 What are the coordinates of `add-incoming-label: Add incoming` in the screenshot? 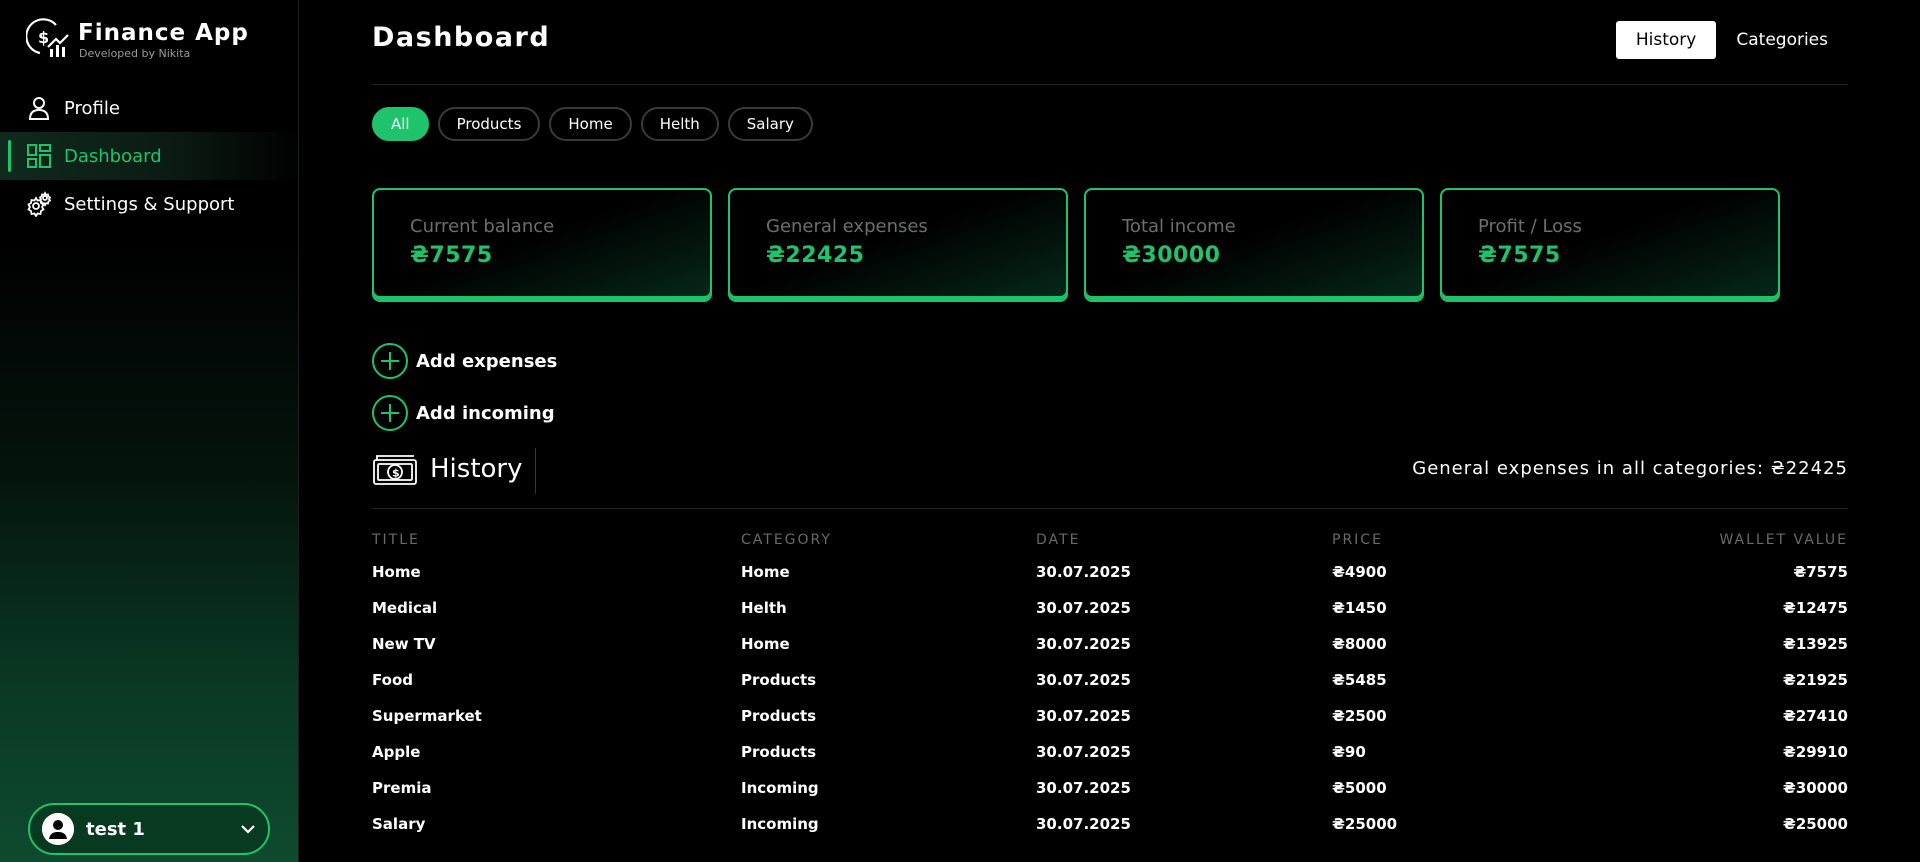 It's located at (485, 413).